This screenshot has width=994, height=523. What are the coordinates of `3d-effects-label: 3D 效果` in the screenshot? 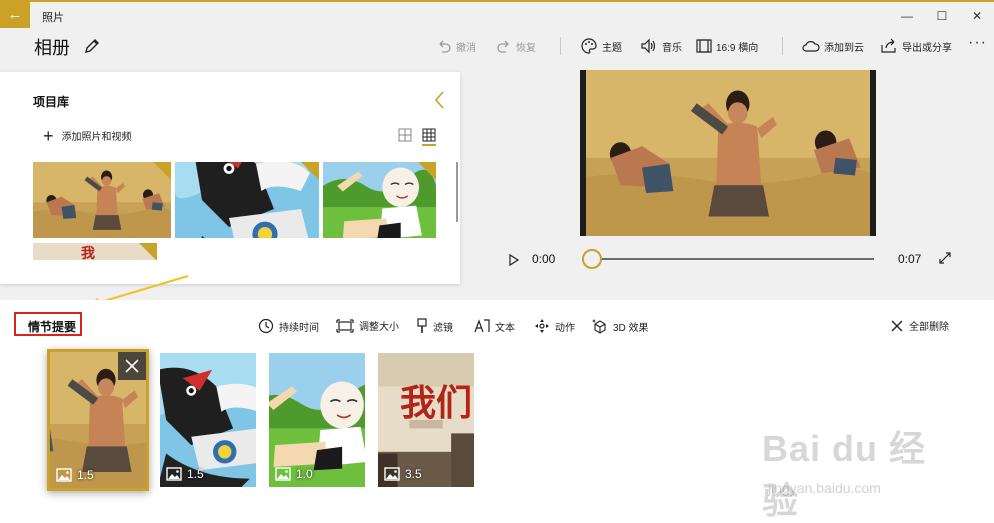 It's located at (631, 328).